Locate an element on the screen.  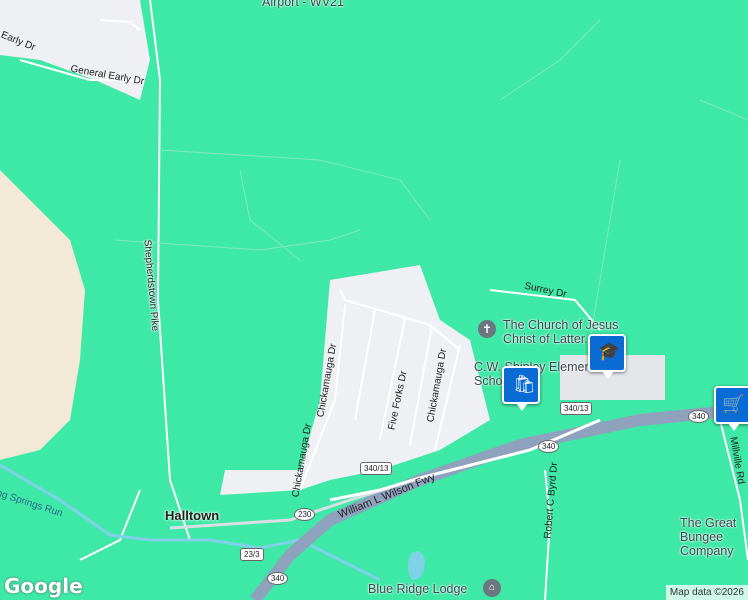
poi-bungee: The Great Bungee Company is located at coordinates (714, 537).